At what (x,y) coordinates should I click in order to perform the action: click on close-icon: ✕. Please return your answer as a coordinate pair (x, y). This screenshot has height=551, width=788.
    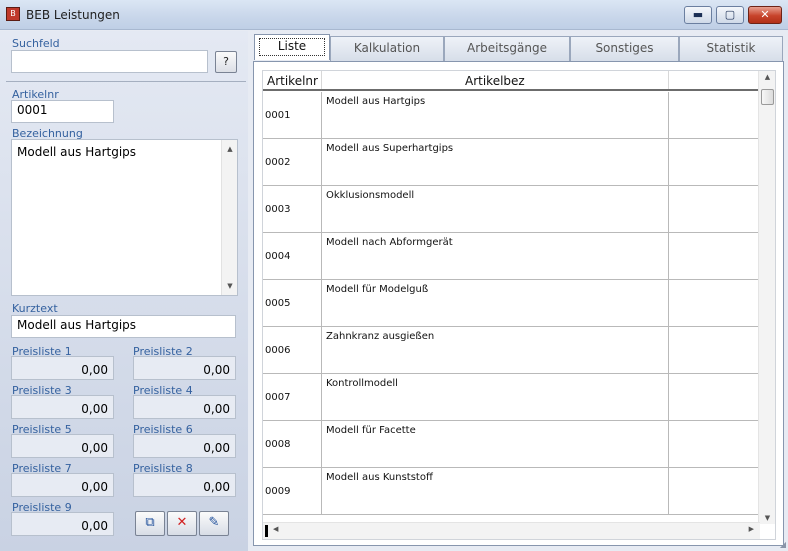
    Looking at the image, I should click on (765, 14).